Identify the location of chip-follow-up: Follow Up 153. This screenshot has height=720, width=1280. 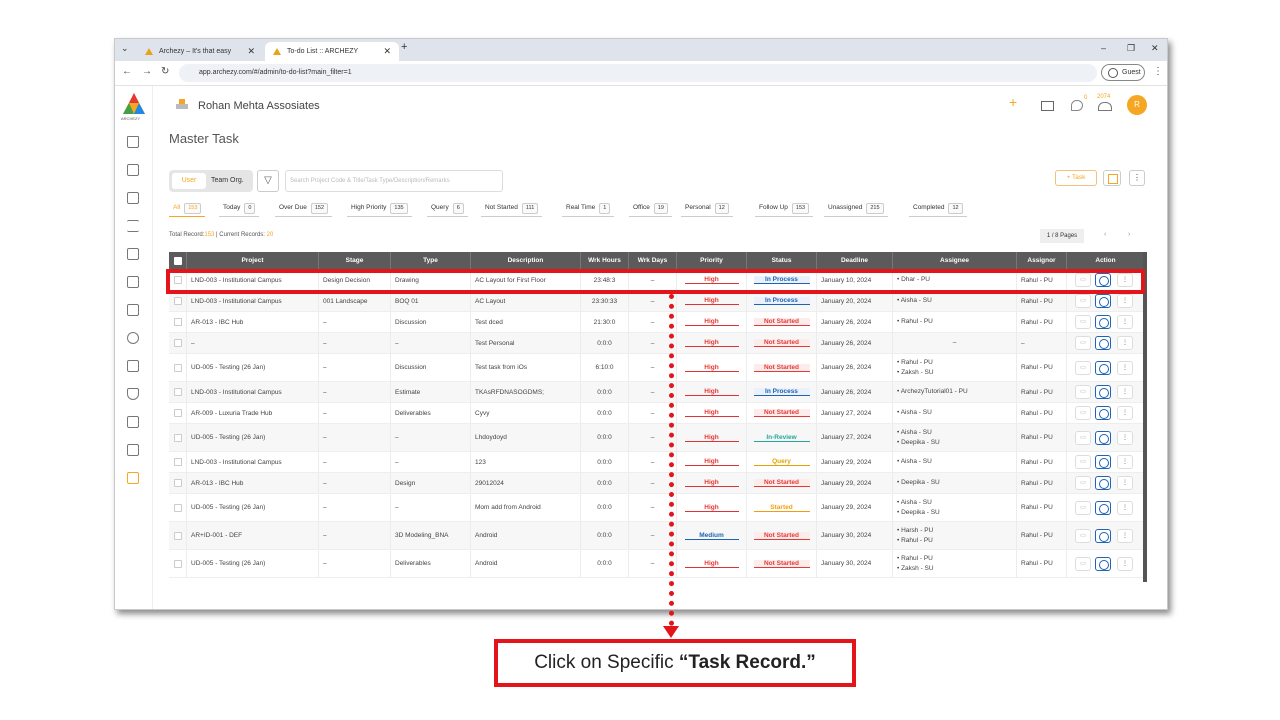
(784, 208).